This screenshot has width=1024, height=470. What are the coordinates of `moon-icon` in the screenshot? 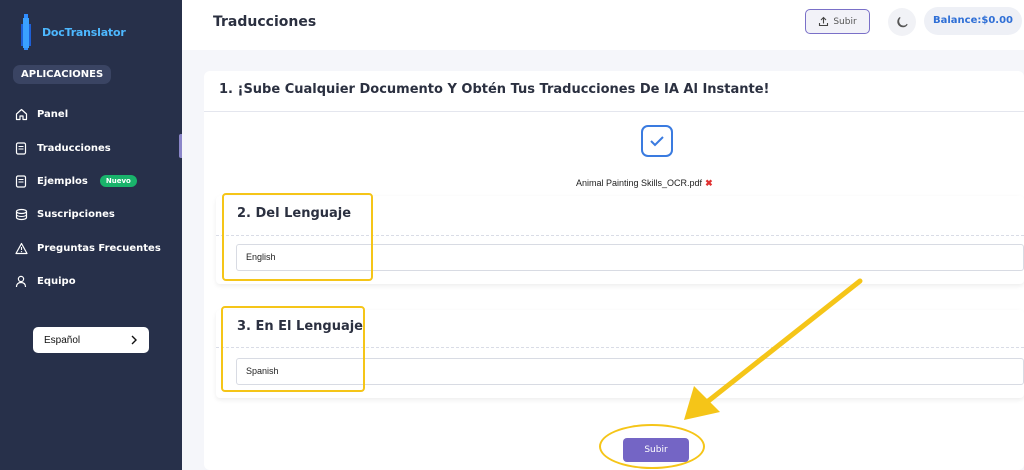 It's located at (902, 21).